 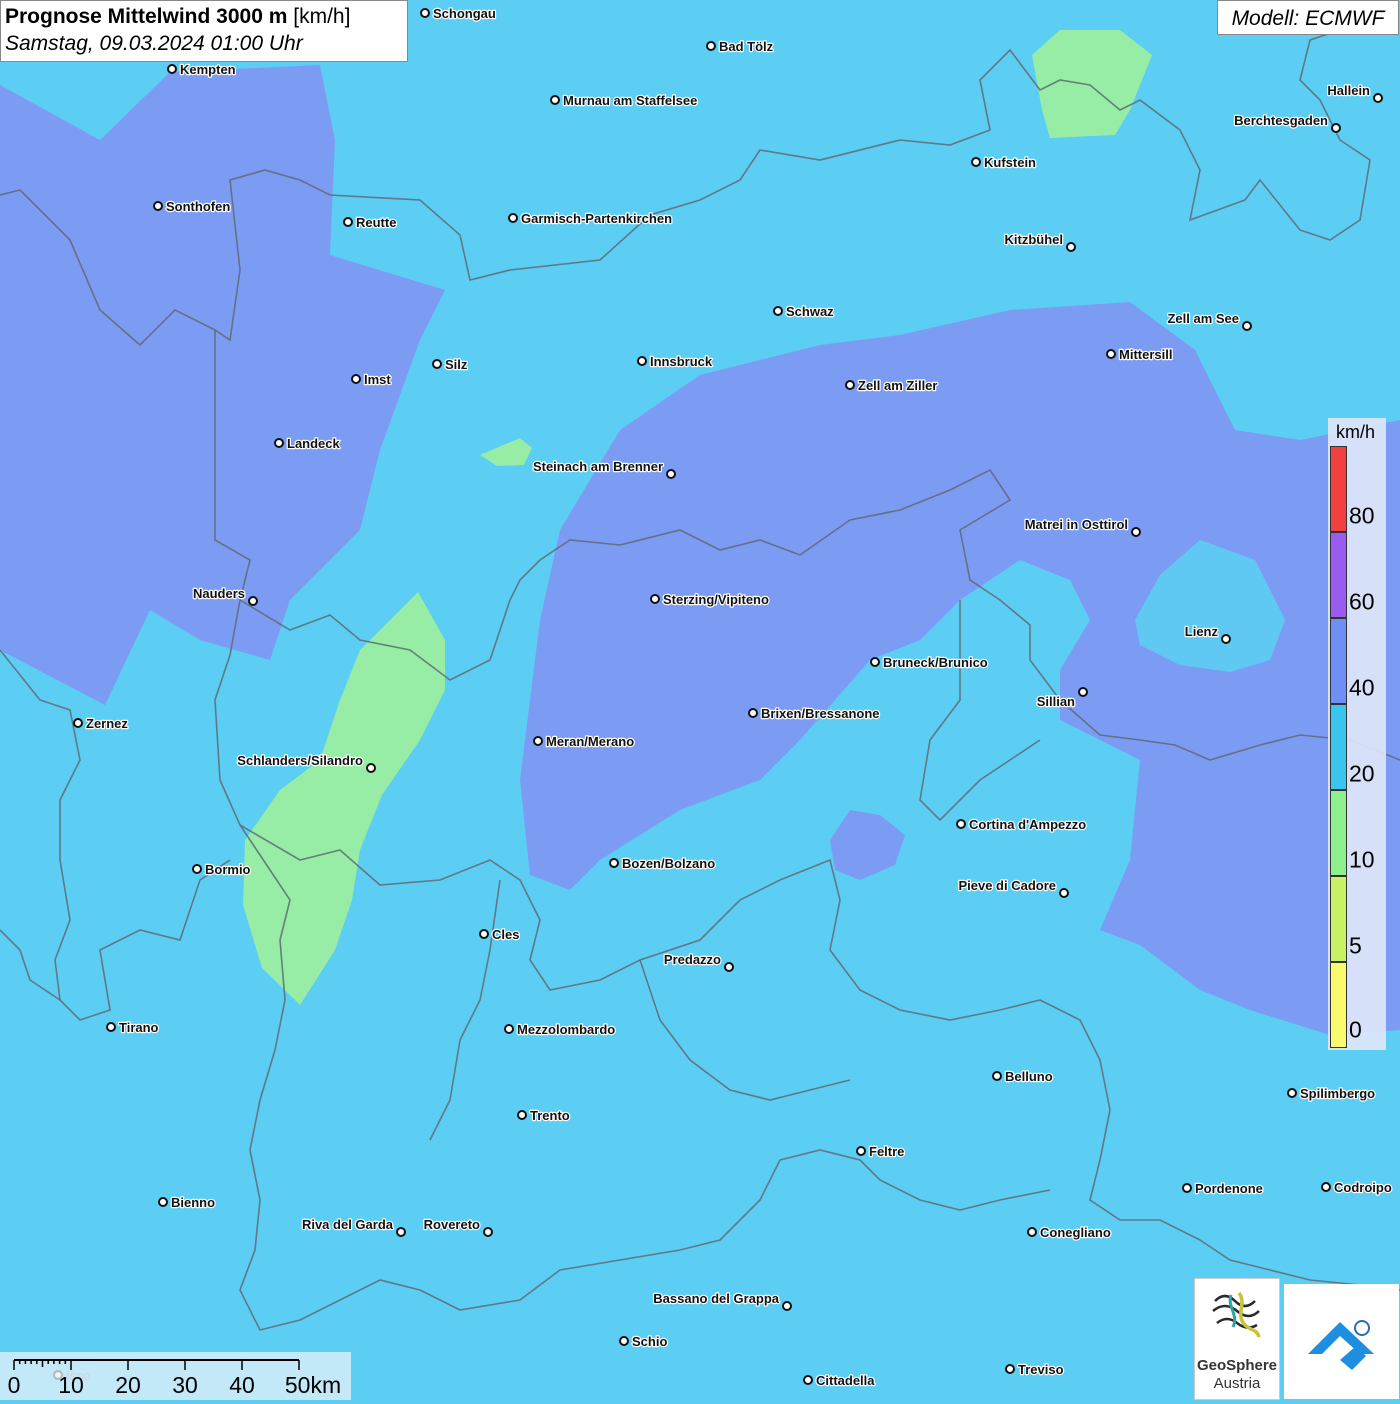 What do you see at coordinates (1236, 1314) in the screenshot?
I see `geosphere-emblem-icon` at bounding box center [1236, 1314].